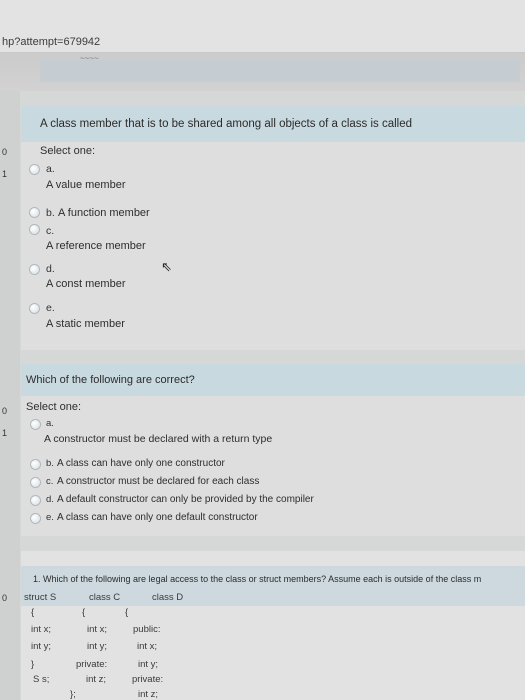 The width and height of the screenshot is (525, 700). Describe the element at coordinates (68, 151) in the screenshot. I see `q1-select-label: Select one:` at that location.